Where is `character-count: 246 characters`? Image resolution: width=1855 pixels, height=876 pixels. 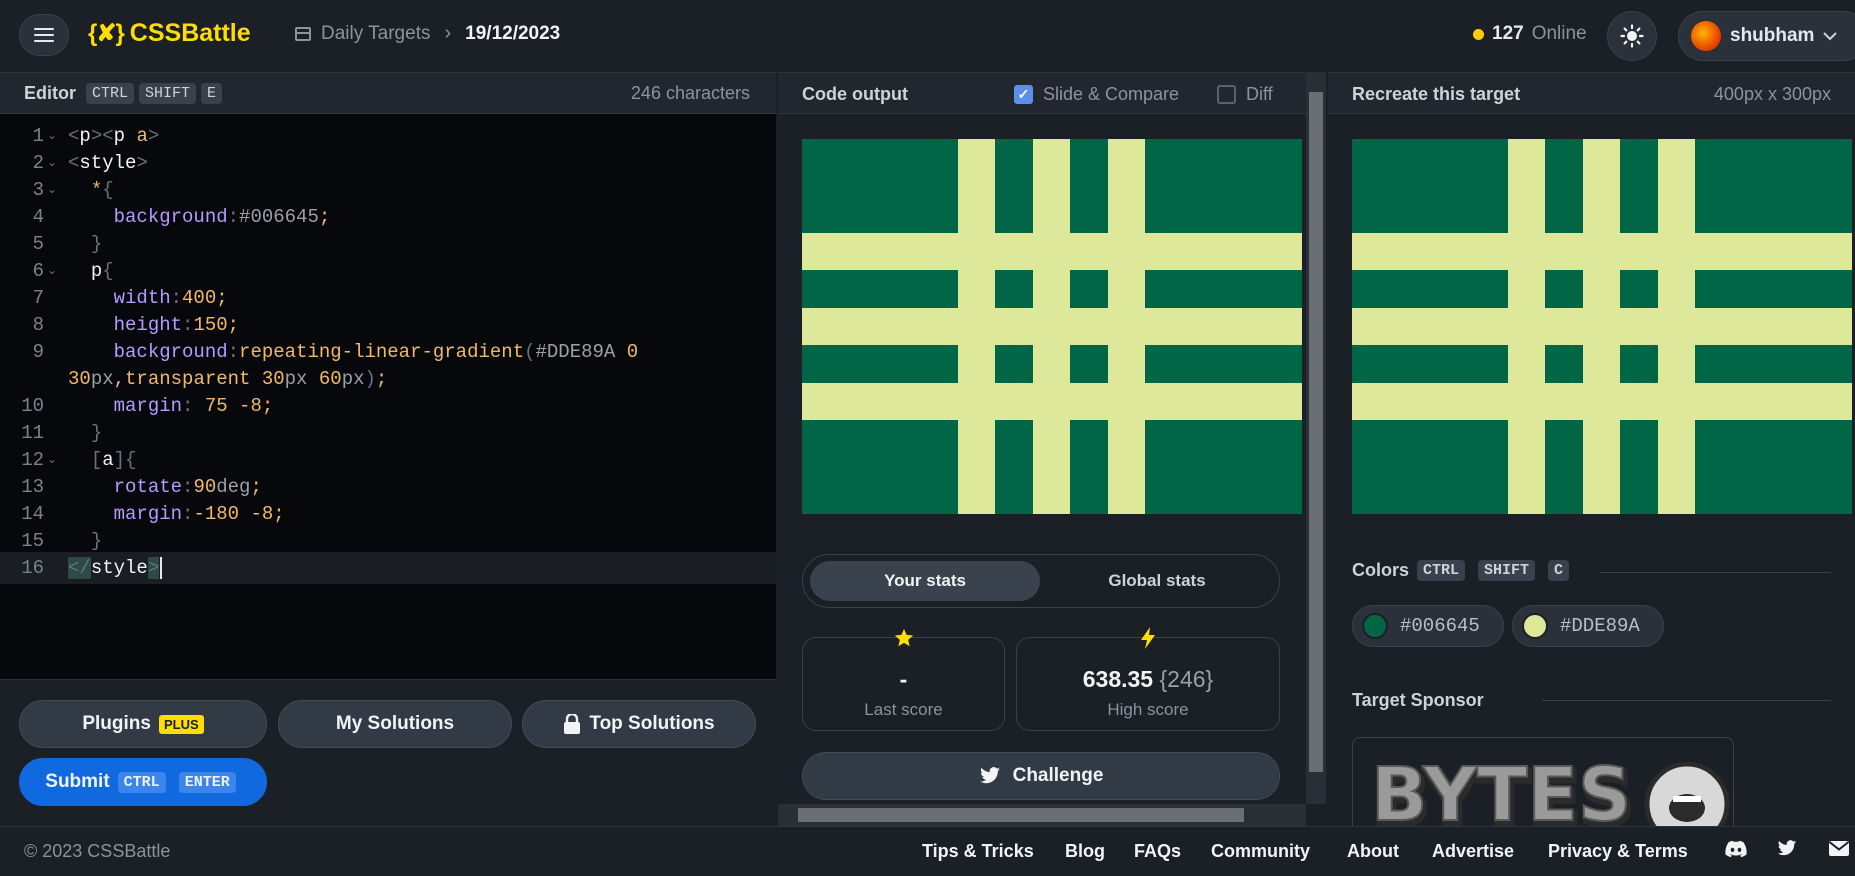 character-count: 246 characters is located at coordinates (690, 93).